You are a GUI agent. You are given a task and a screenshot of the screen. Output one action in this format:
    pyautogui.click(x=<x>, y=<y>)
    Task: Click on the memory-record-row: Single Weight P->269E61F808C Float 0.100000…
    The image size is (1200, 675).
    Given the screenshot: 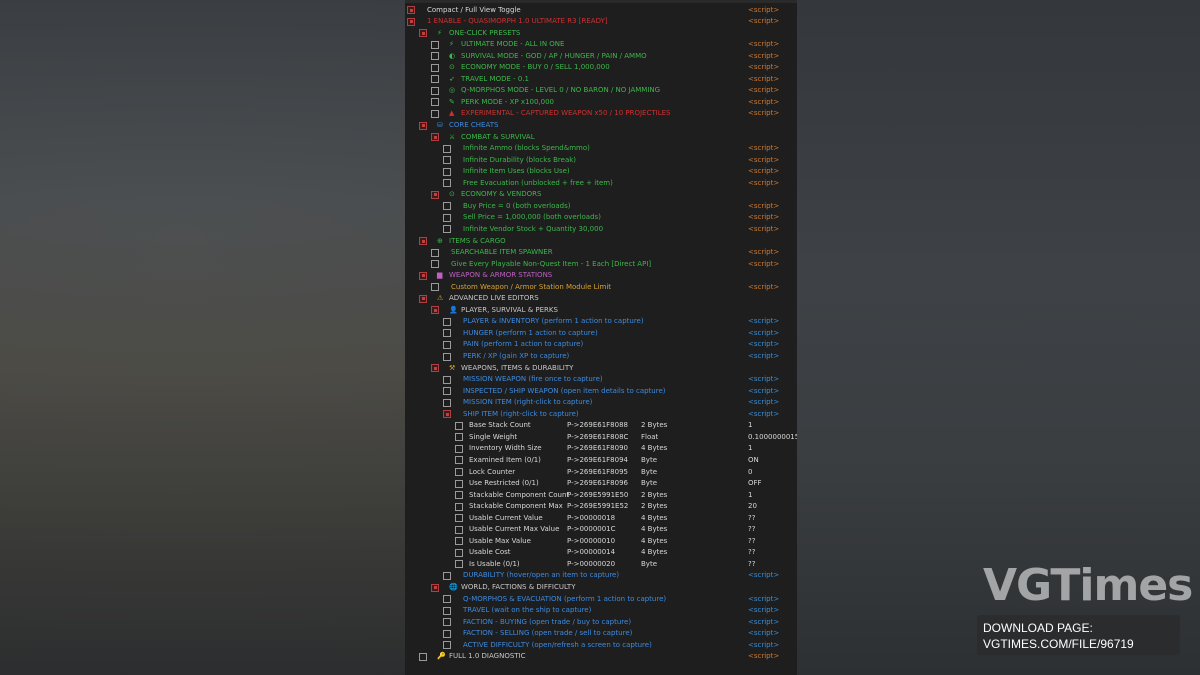 What is the action you would take?
    pyautogui.click(x=601, y=438)
    